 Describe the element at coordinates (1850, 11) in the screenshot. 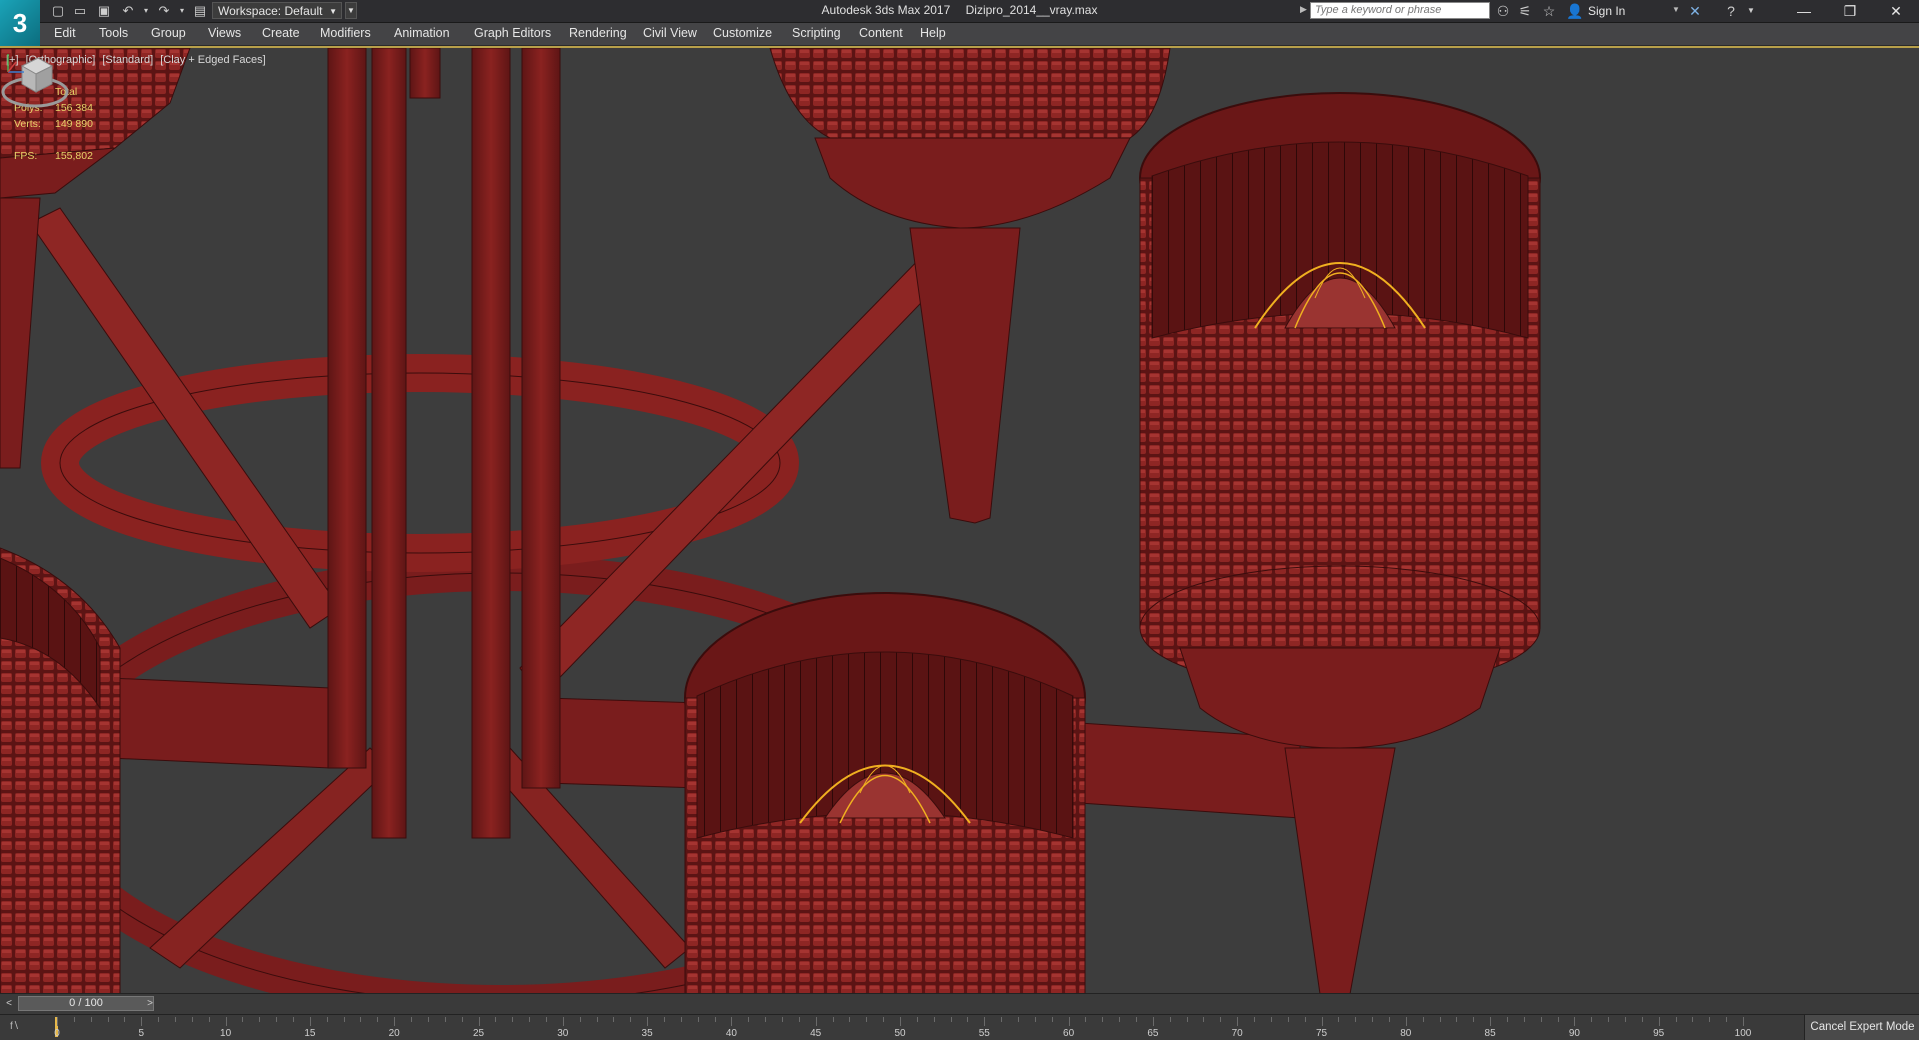

I see `restore-button: ❐` at that location.